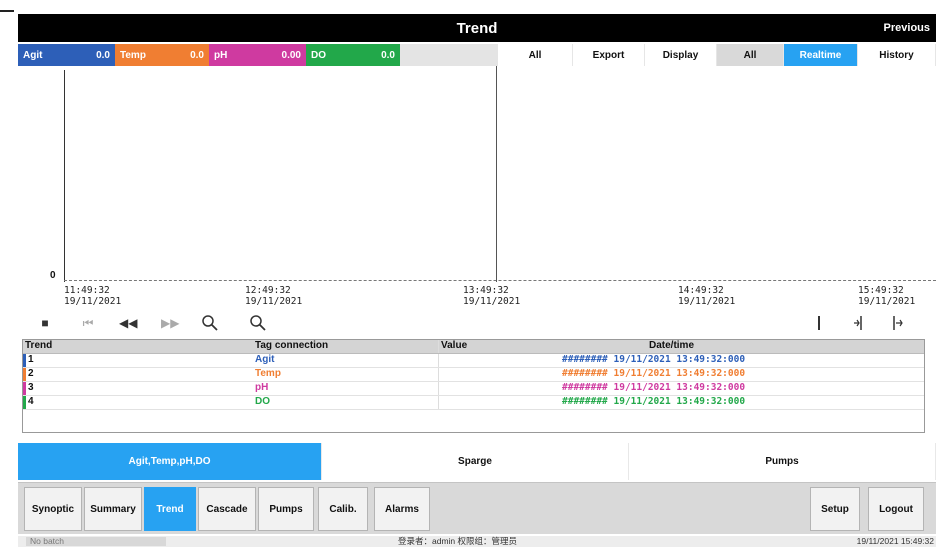 Image resolution: width=936 pixels, height=547 pixels. I want to click on x-tick-time: 14:49:32, so click(701, 290).